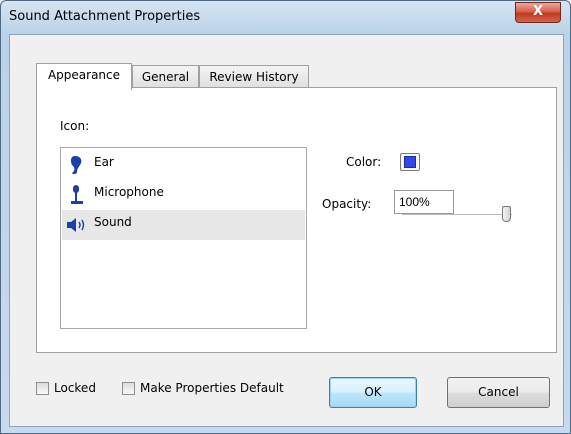 The width and height of the screenshot is (571, 434). I want to click on tab-general-label: General, so click(165, 77).